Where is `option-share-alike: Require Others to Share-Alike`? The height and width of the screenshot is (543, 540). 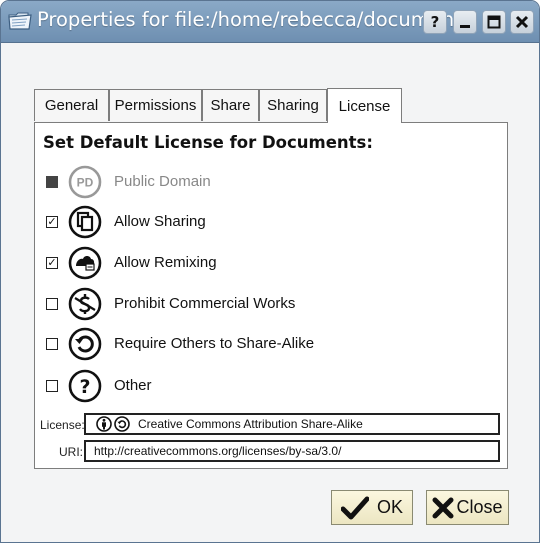 option-share-alike: Require Others to Share-Alike is located at coordinates (265, 344).